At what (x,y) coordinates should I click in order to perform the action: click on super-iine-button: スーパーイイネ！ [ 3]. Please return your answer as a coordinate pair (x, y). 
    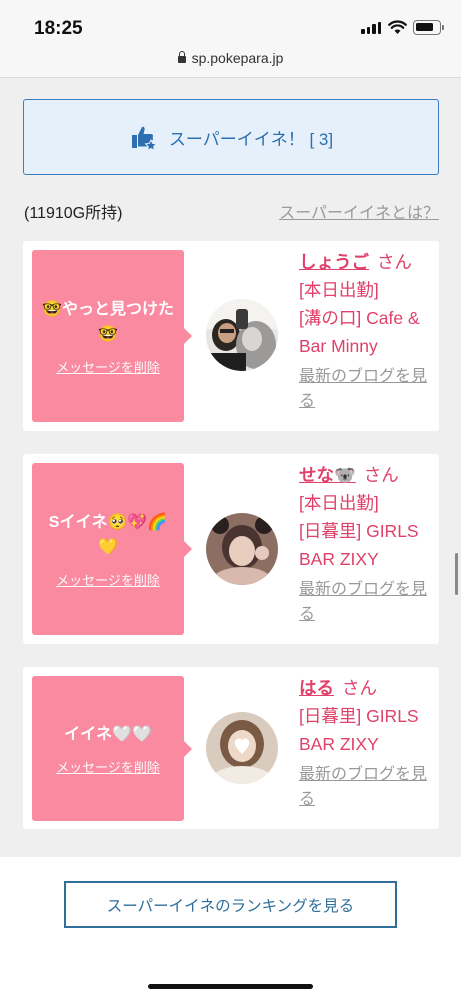
    Looking at the image, I should click on (231, 137).